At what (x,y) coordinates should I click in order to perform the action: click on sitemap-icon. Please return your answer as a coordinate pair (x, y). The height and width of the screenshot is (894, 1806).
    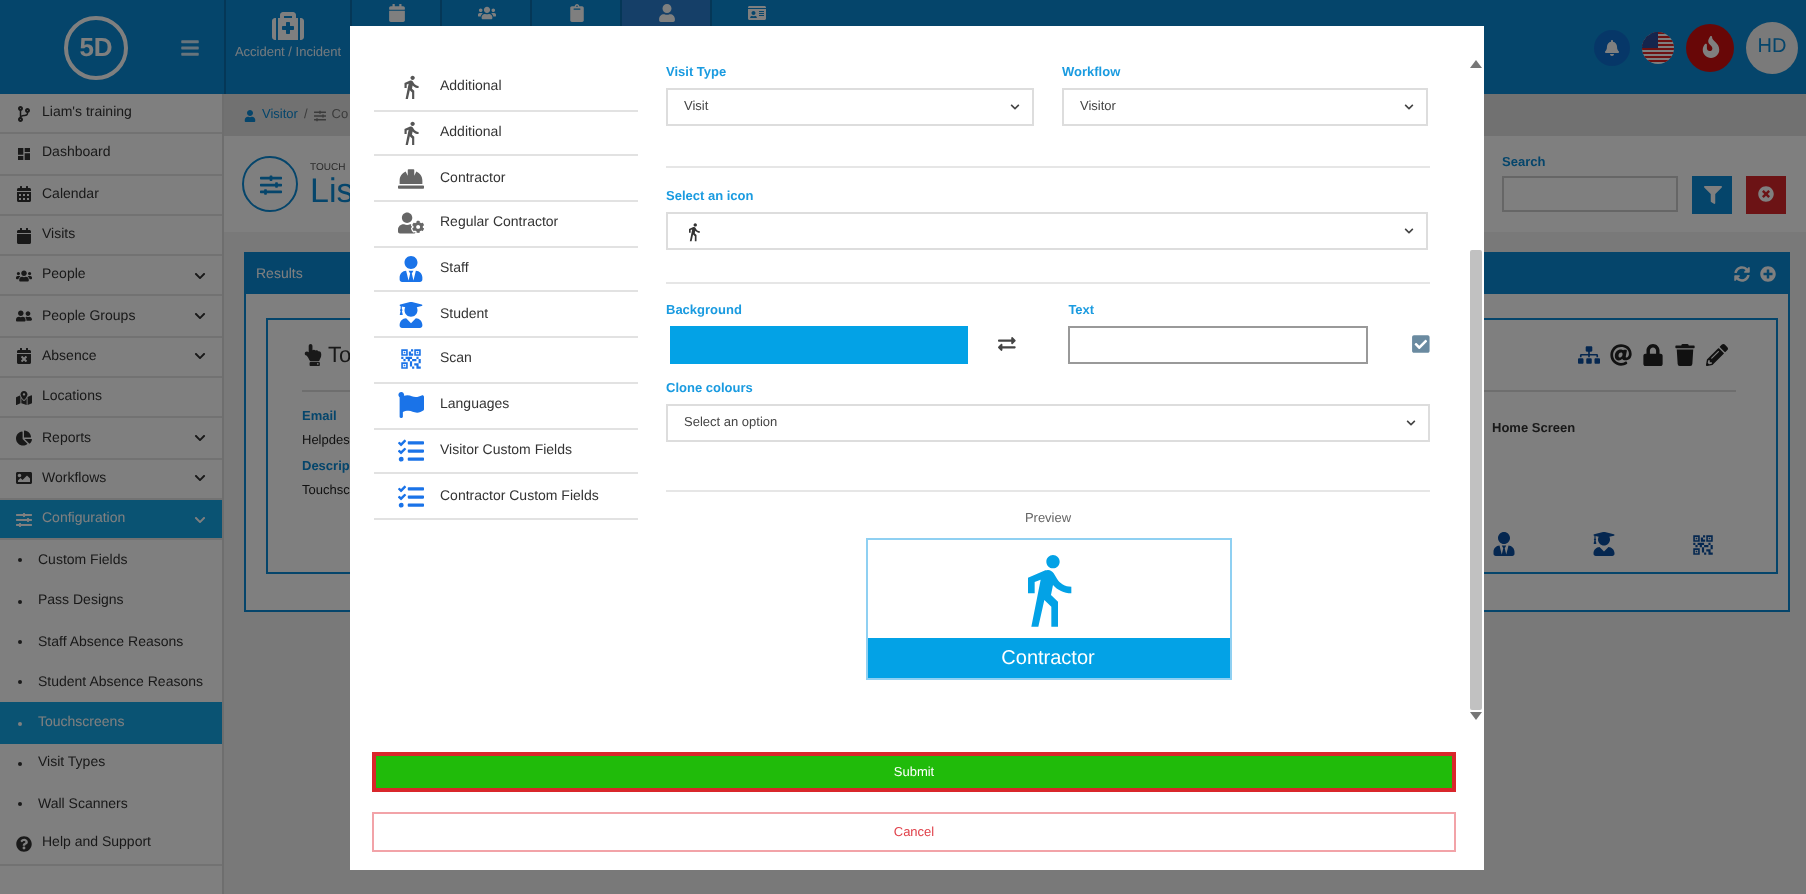
    Looking at the image, I should click on (1589, 355).